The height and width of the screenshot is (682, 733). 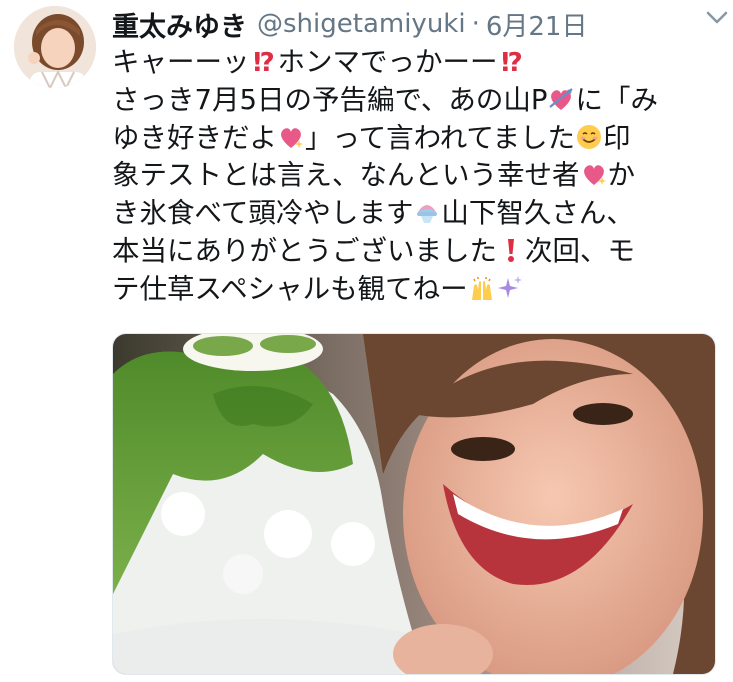 I want to click on chevron-down-icon, so click(x=717, y=17).